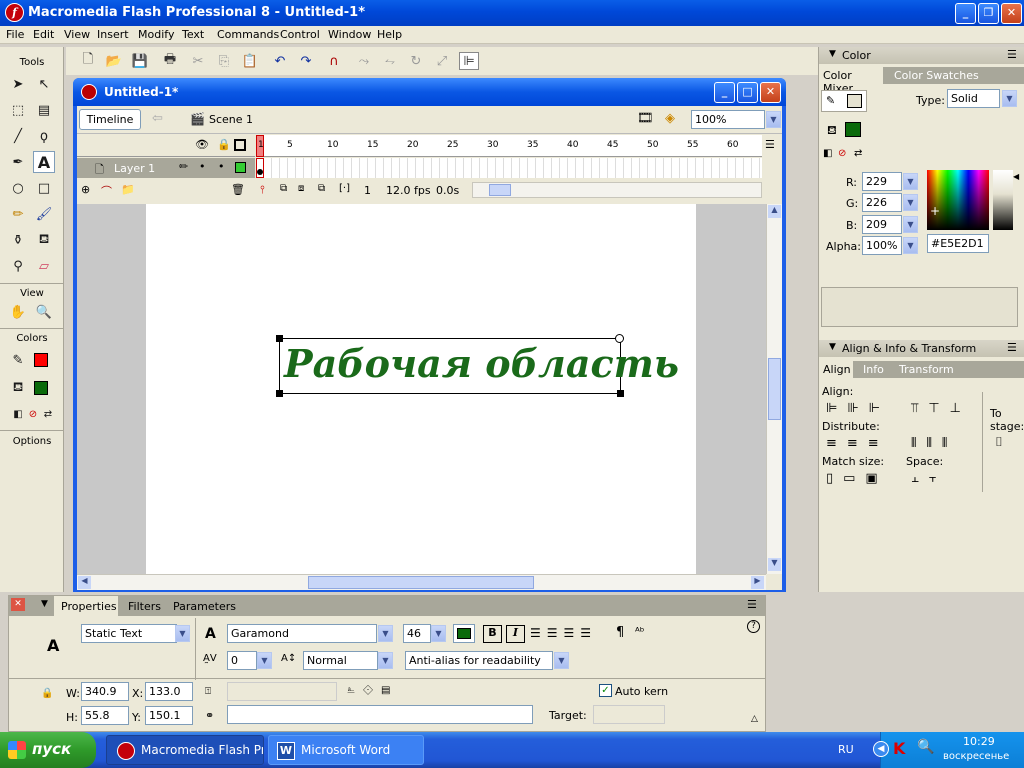 This screenshot has width=1024, height=768. What do you see at coordinates (724, 92) in the screenshot?
I see `doc-minimize-button: _` at bounding box center [724, 92].